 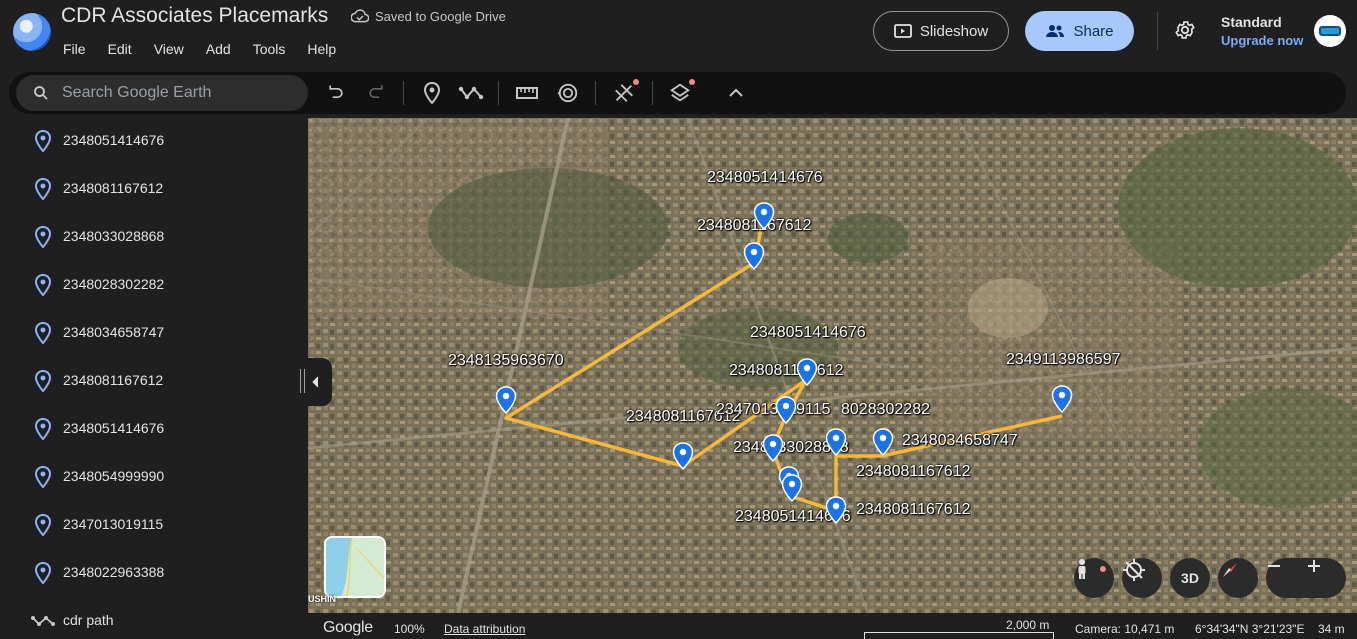 I want to click on chevron-left-icon, so click(x=315, y=382).